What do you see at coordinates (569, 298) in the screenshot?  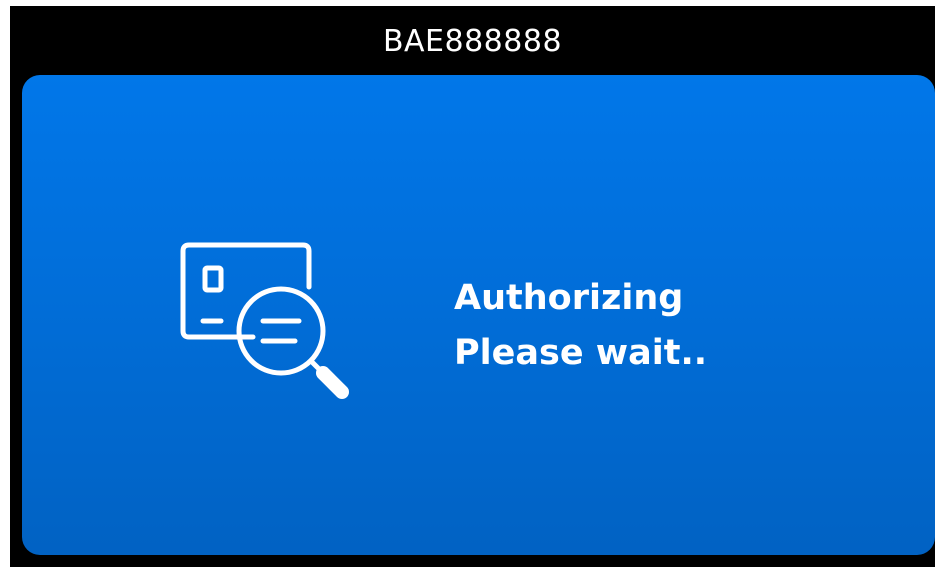 I see `status-line-authorizing: Authorizing` at bounding box center [569, 298].